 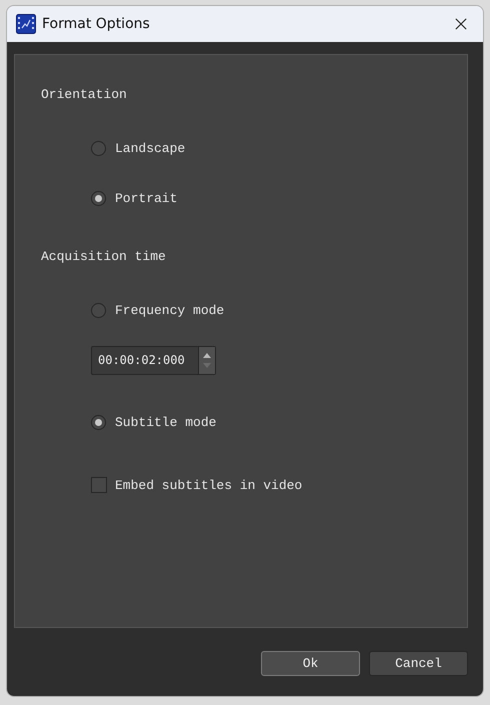 I want to click on section-heading: Orientation, so click(x=84, y=95).